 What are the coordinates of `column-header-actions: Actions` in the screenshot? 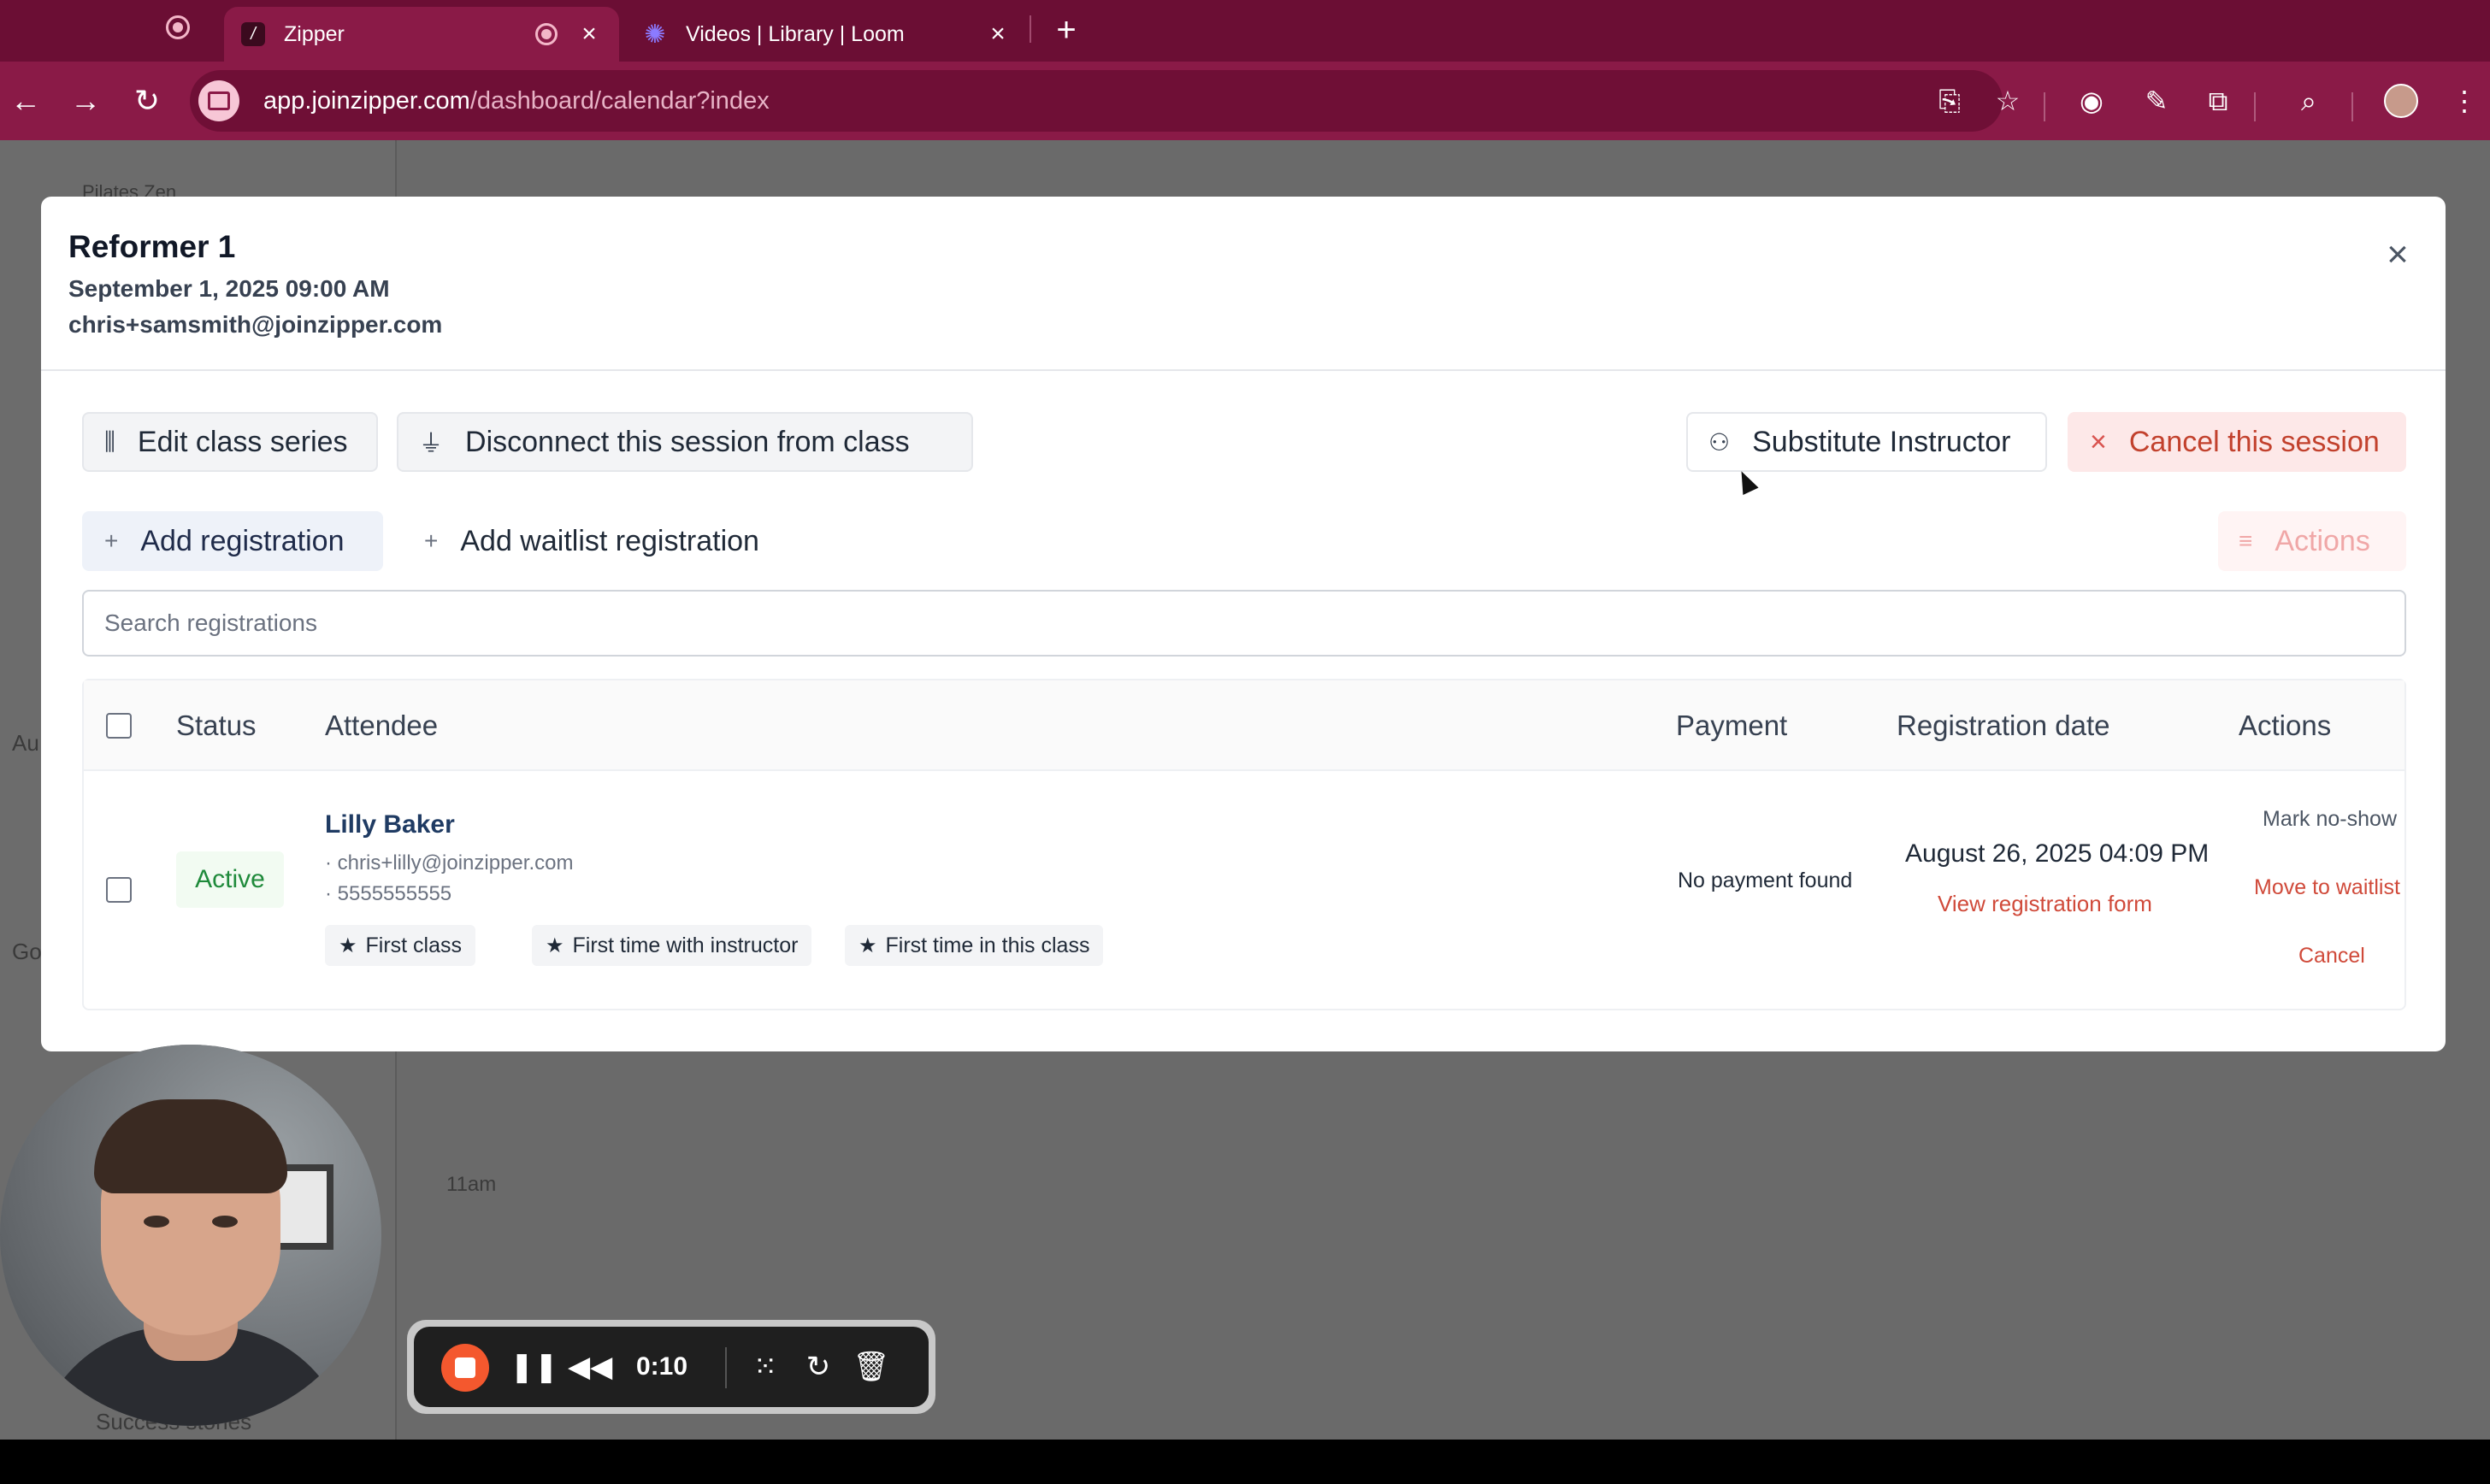 It's located at (2285, 725).